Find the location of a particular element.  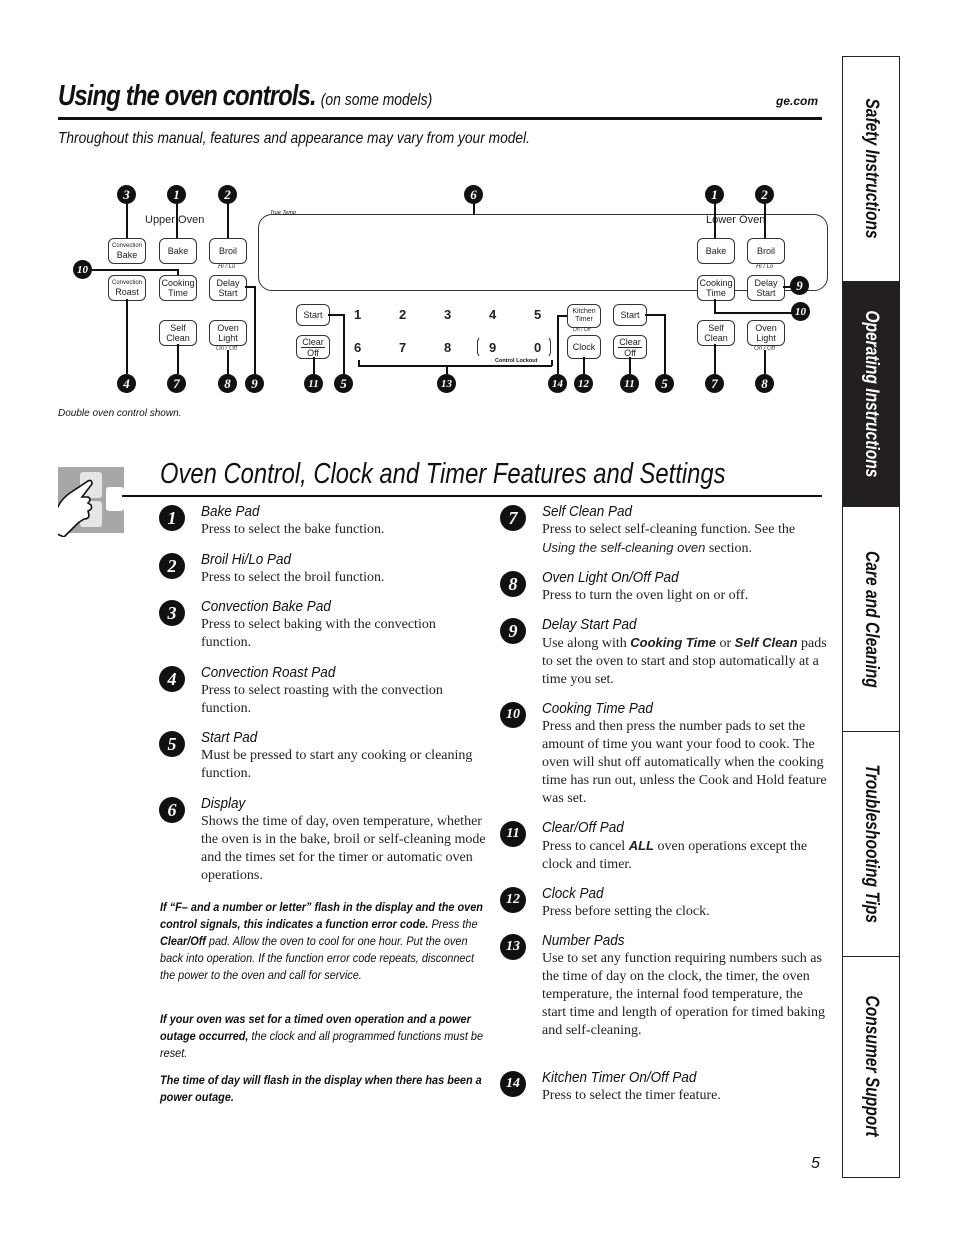

feature-title: Oven Light On/Off Pad is located at coordinates (610, 577).